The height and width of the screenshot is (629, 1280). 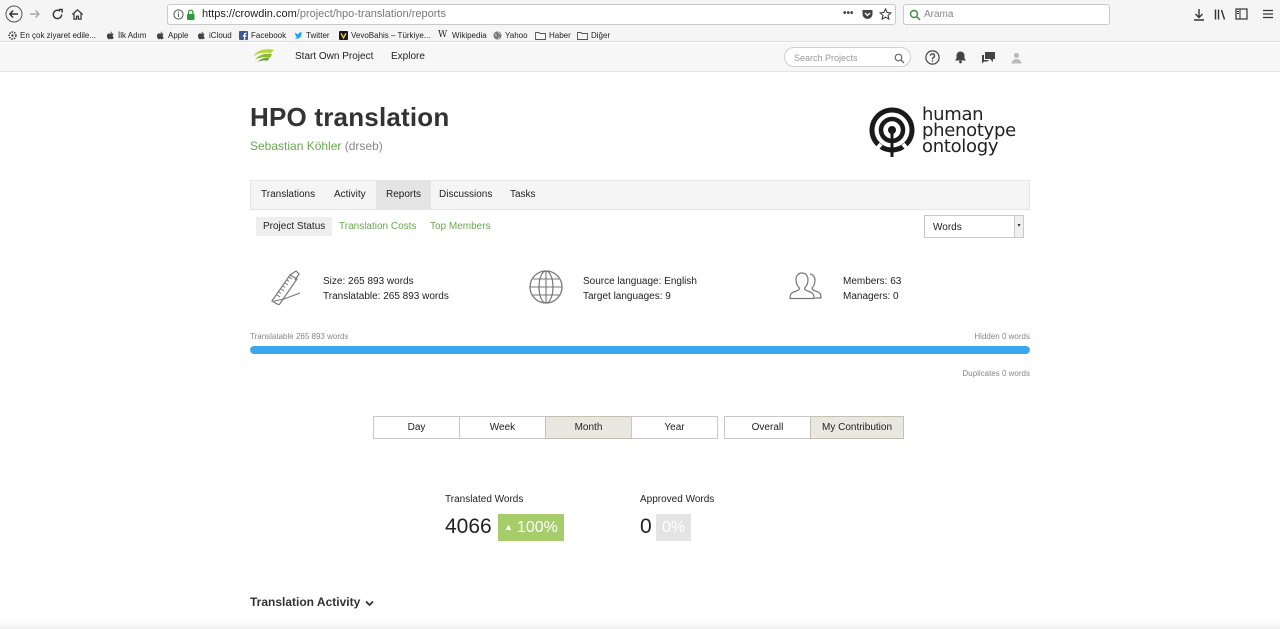 What do you see at coordinates (404, 195) in the screenshot?
I see `tab-reports: Reports` at bounding box center [404, 195].